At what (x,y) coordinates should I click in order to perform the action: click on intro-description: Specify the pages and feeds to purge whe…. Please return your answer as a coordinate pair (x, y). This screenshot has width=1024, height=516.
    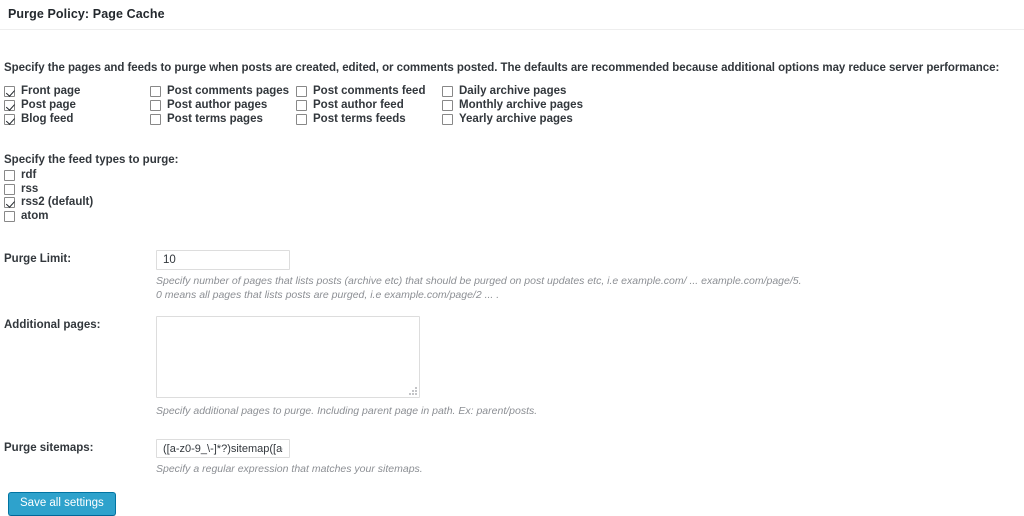
    Looking at the image, I should click on (502, 68).